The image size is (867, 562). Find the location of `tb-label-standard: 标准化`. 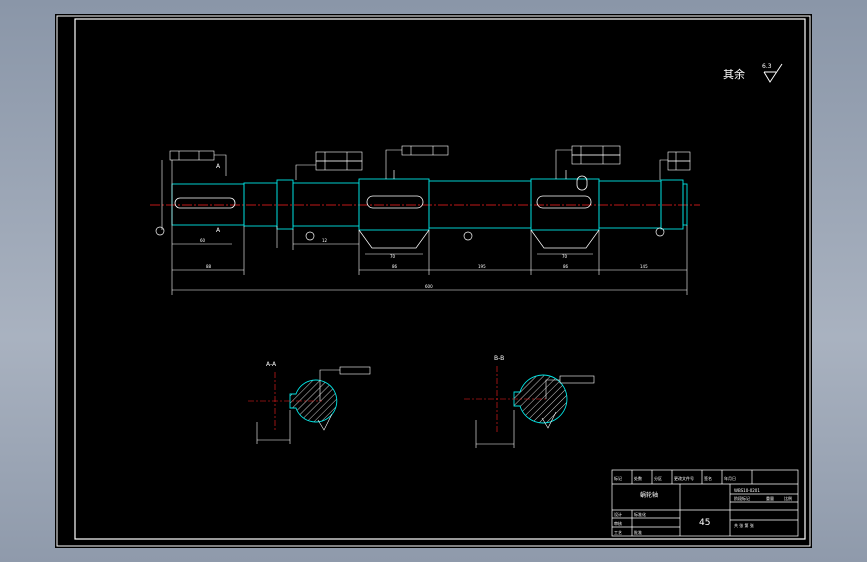

tb-label-standard: 标准化 is located at coordinates (640, 514).